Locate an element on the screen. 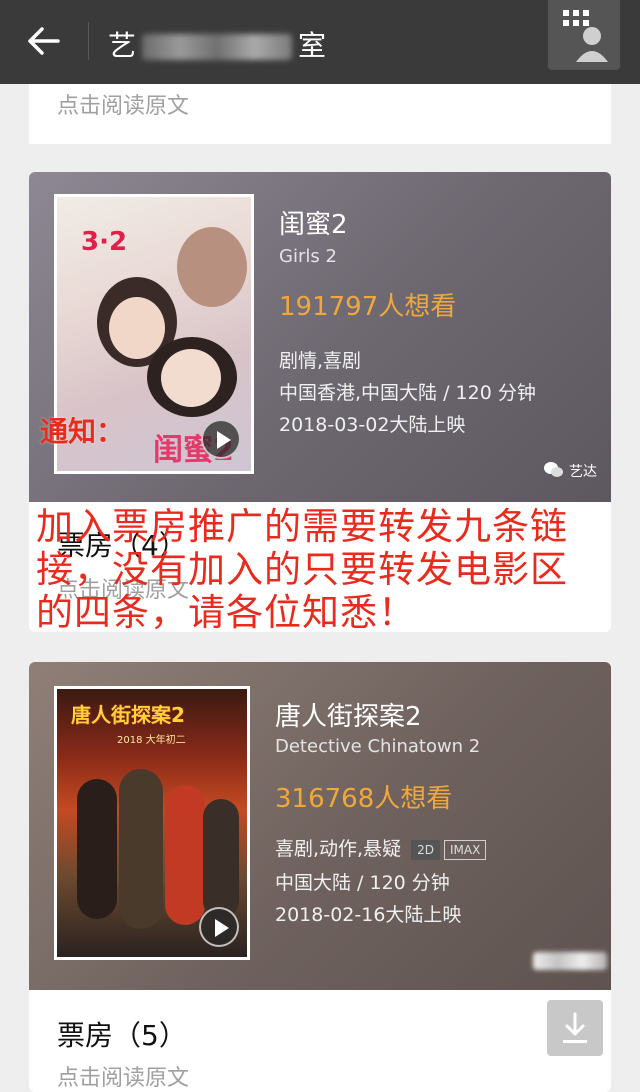 The image size is (640, 1092). divider is located at coordinates (88, 41).